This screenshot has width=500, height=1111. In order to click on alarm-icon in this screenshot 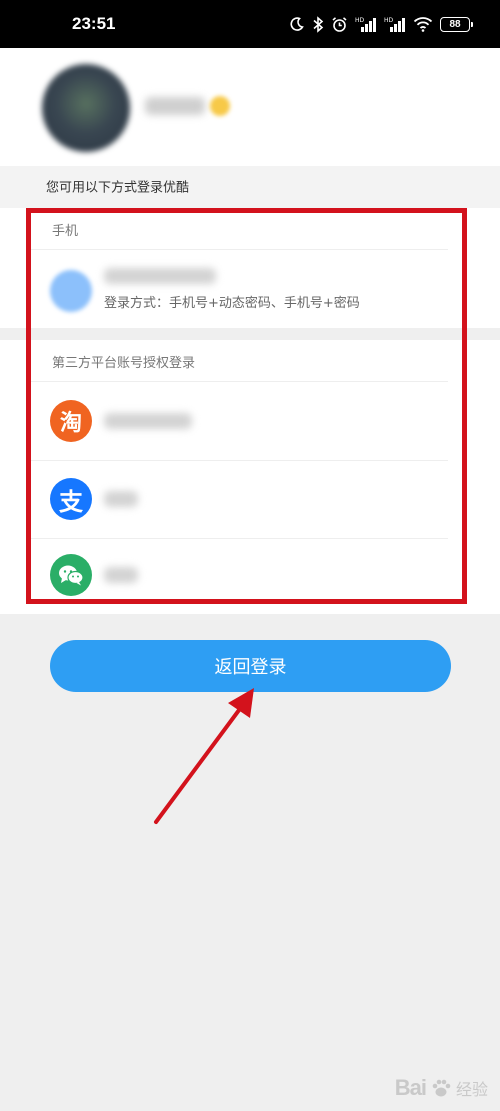, I will do `click(339, 24)`.